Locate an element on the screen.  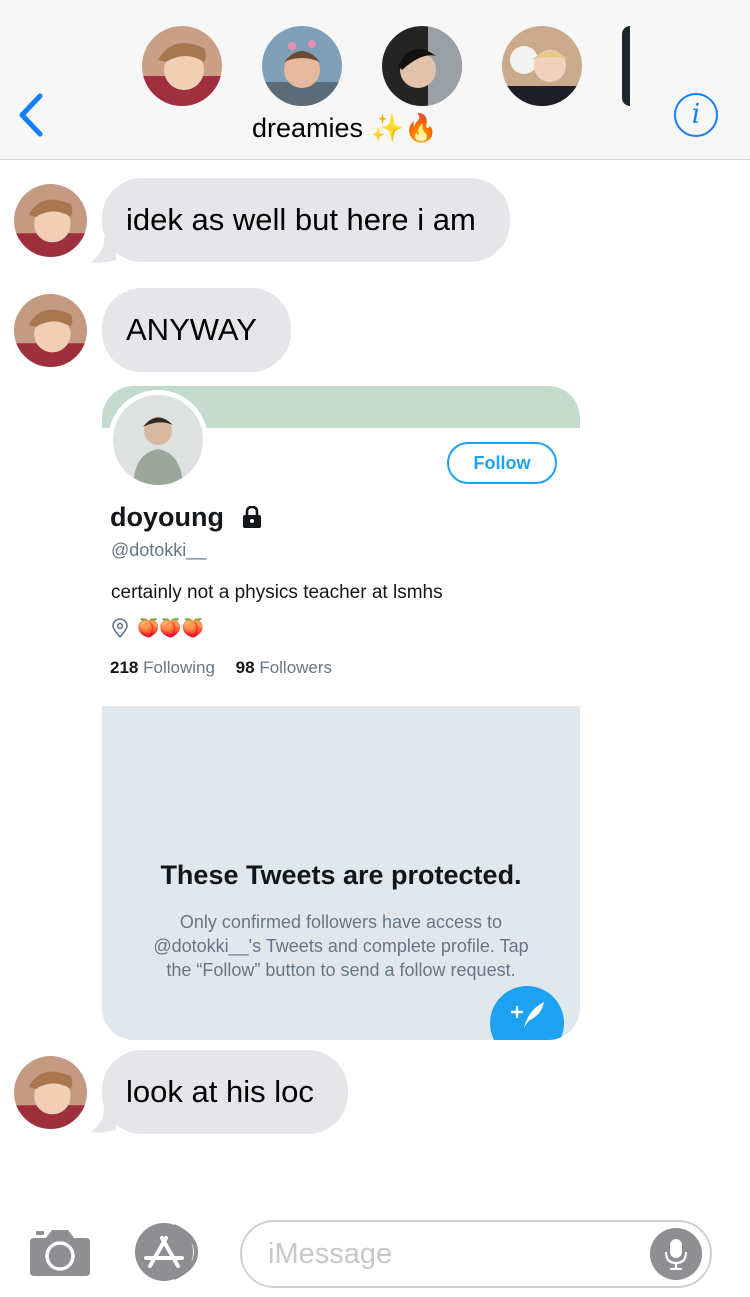
message-input: iMessage is located at coordinates (476, 1254).